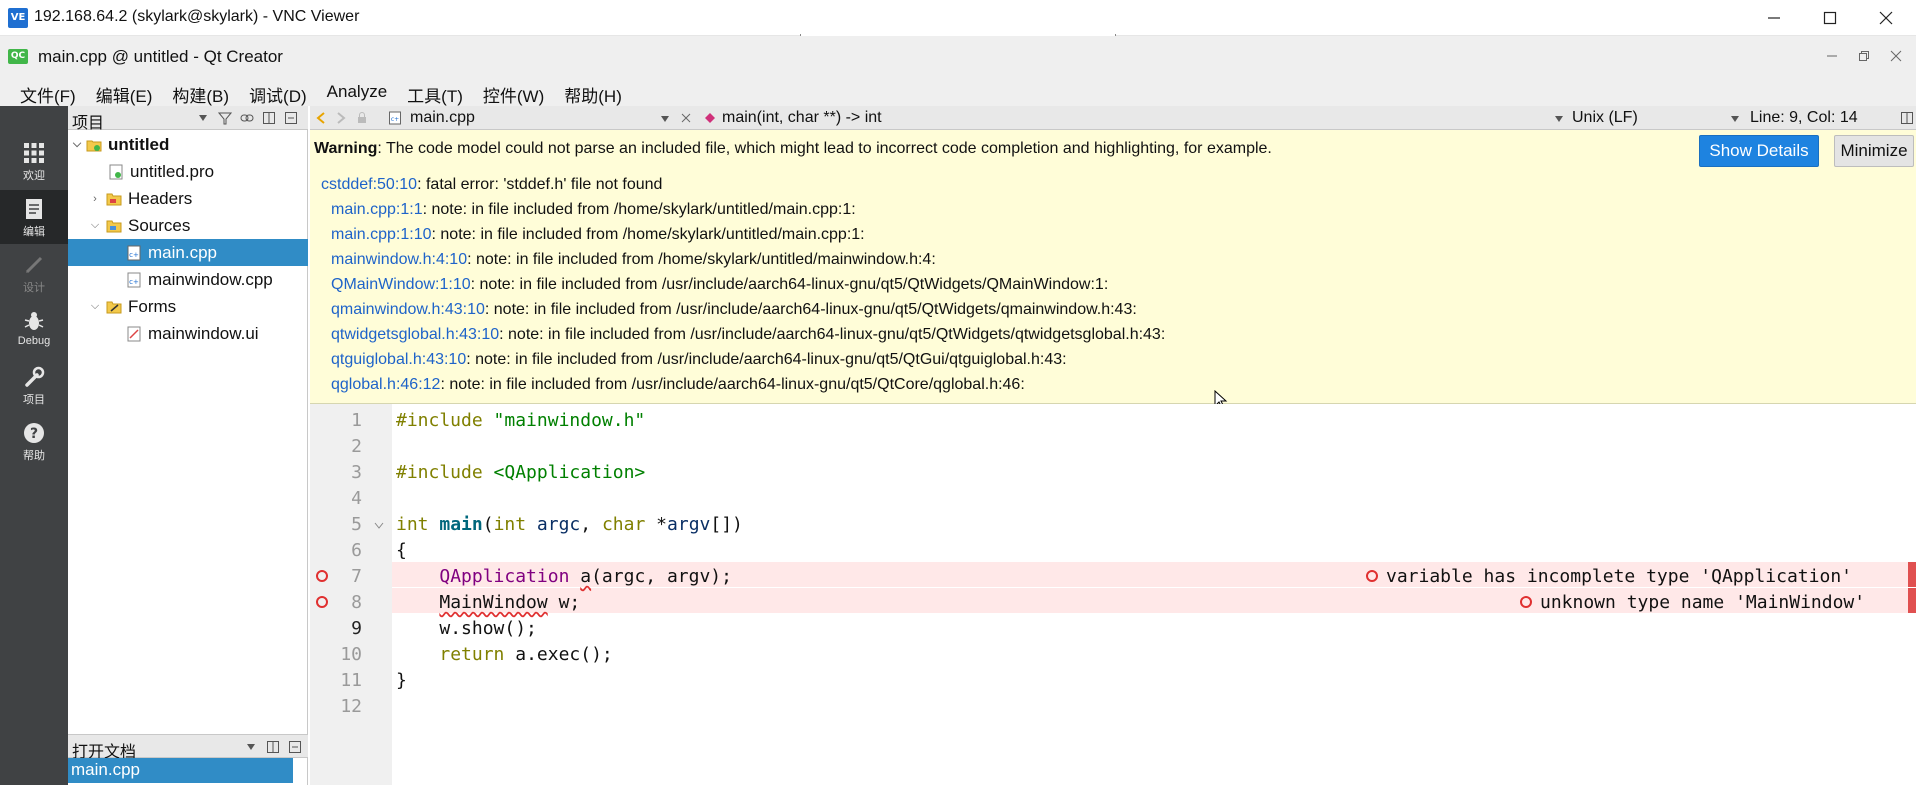 The height and width of the screenshot is (785, 1916). Describe the element at coordinates (225, 118) in the screenshot. I see `filter-icon` at that location.